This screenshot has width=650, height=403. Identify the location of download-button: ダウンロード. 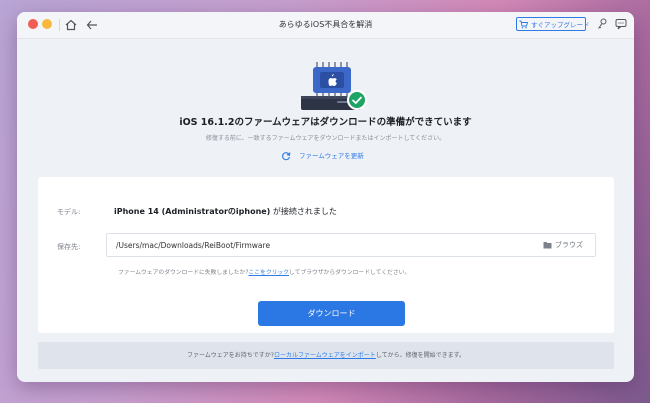
(331, 313).